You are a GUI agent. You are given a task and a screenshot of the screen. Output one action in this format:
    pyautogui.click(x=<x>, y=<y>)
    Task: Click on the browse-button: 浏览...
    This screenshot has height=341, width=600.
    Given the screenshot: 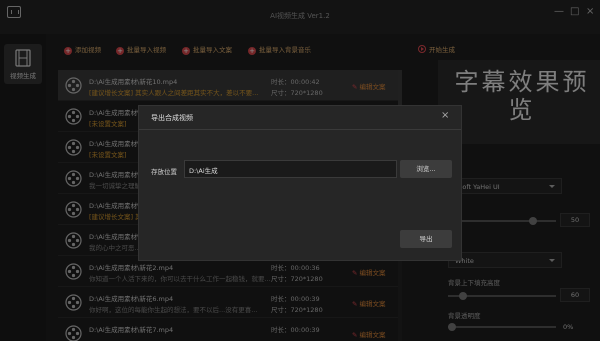 What is the action you would take?
    pyautogui.click(x=426, y=169)
    